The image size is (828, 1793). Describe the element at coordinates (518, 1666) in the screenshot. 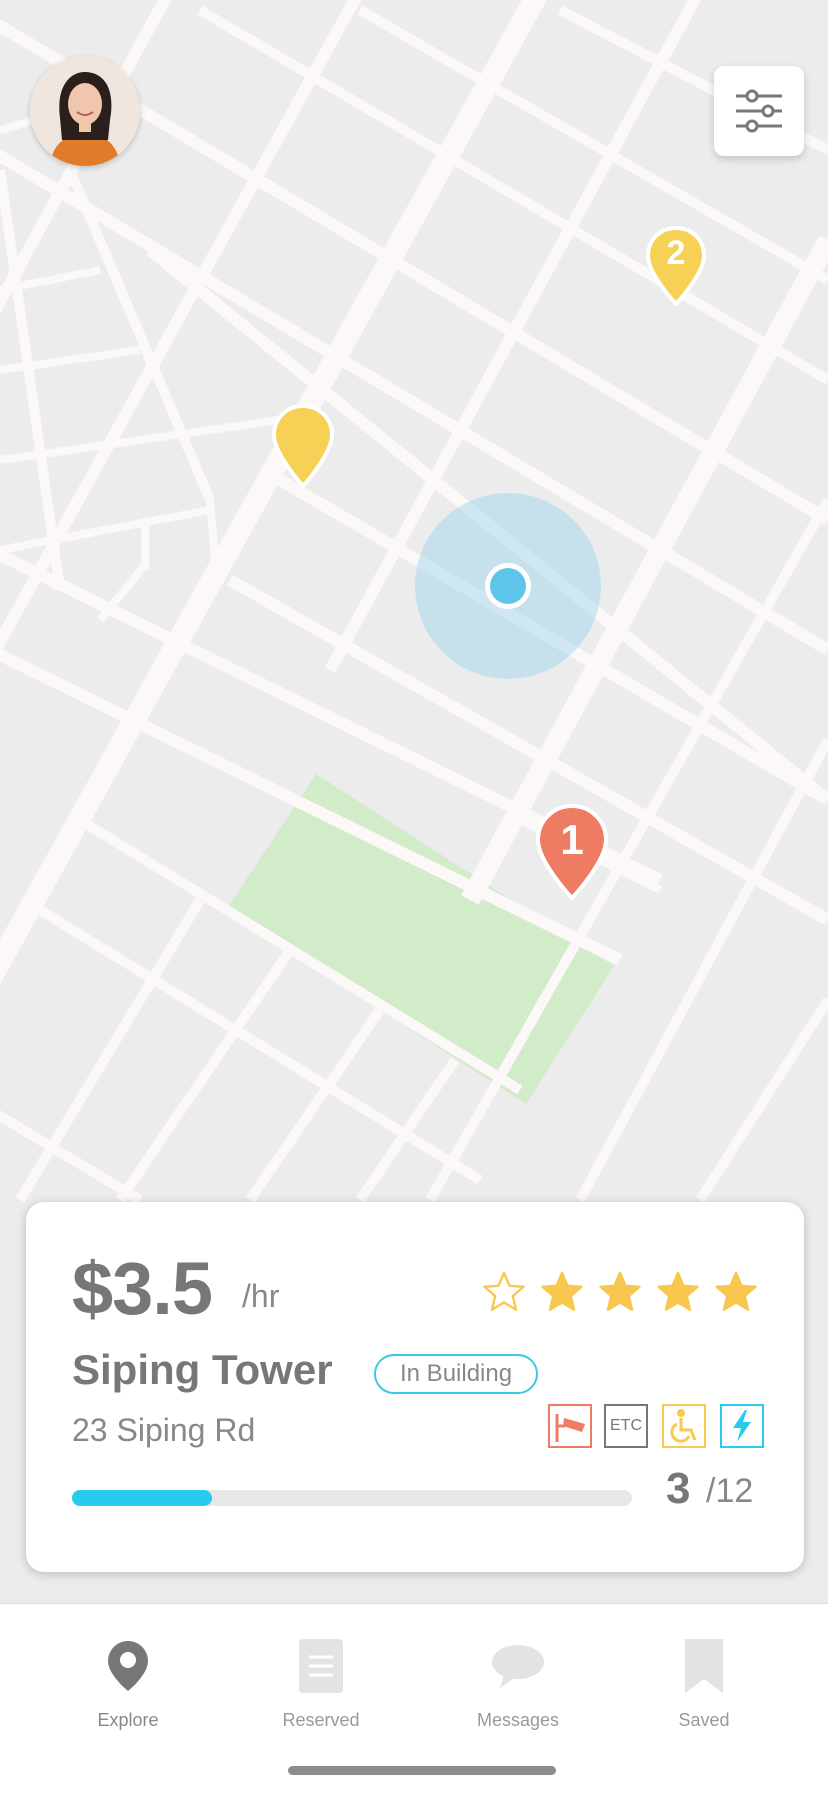

I see `chat-bubble-icon` at that location.